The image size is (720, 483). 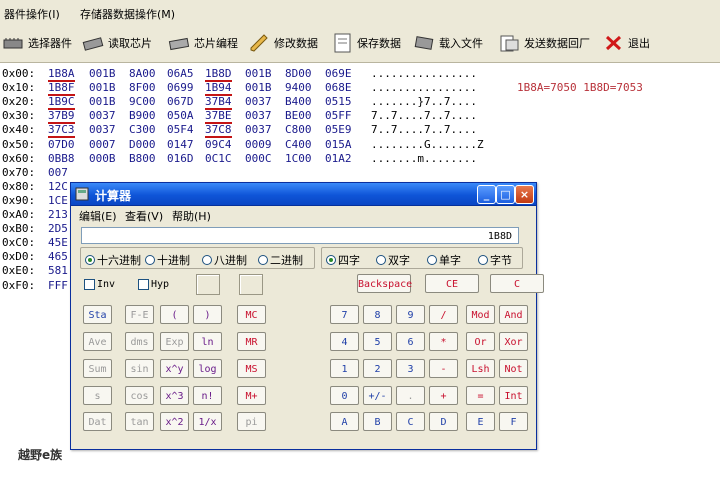 I want to click on hex-word: 0147, so click(x=180, y=144).